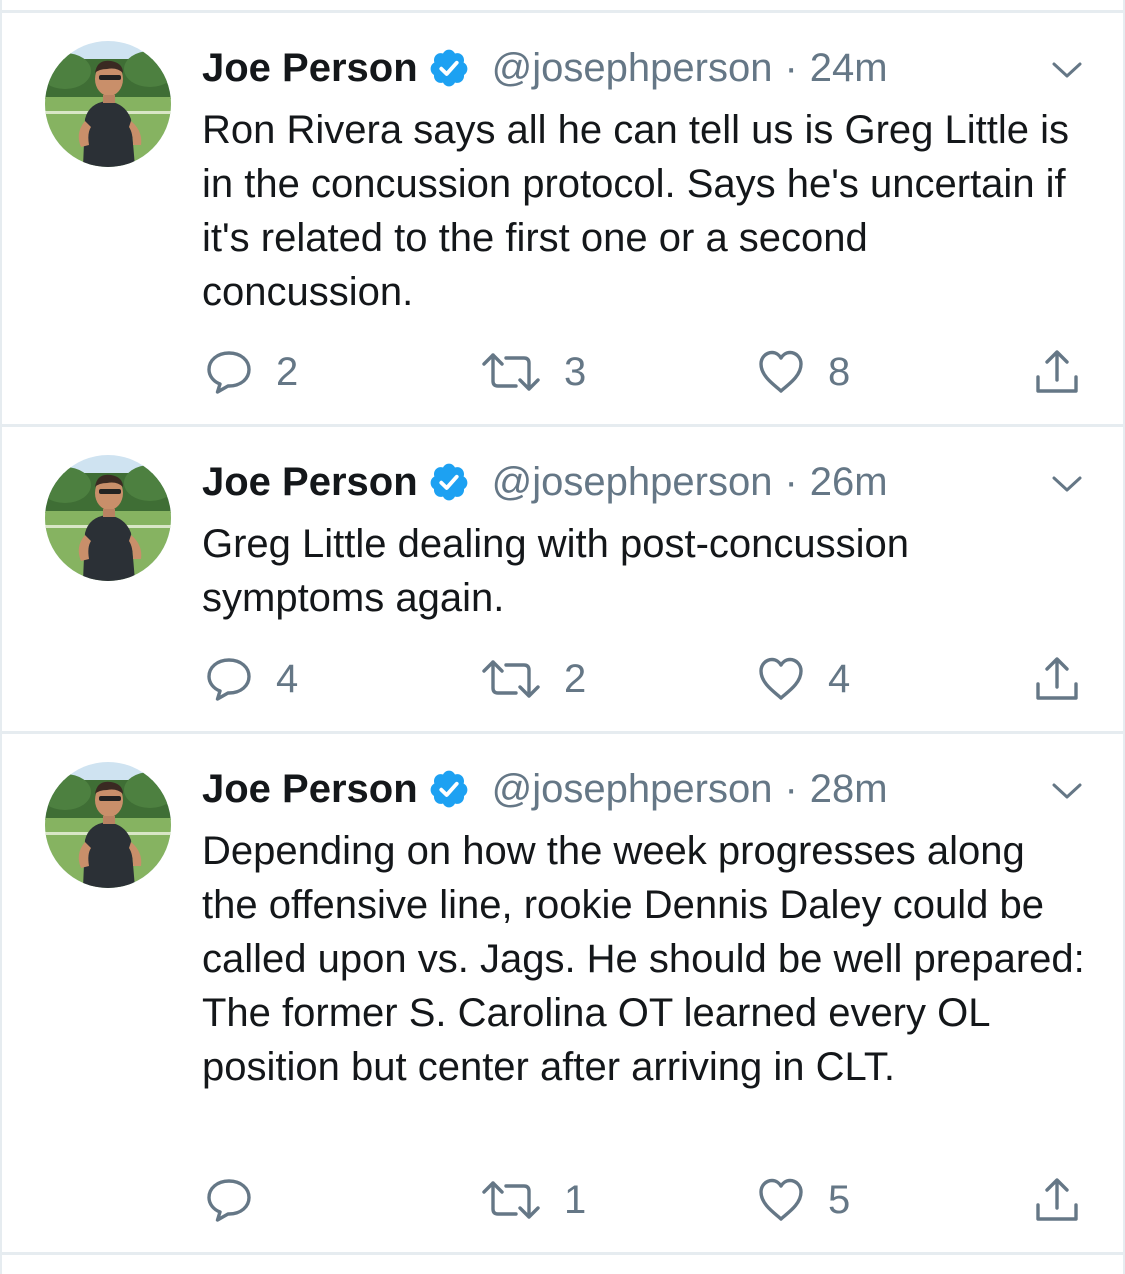  Describe the element at coordinates (287, 371) in the screenshot. I see `reply-count: 2` at that location.